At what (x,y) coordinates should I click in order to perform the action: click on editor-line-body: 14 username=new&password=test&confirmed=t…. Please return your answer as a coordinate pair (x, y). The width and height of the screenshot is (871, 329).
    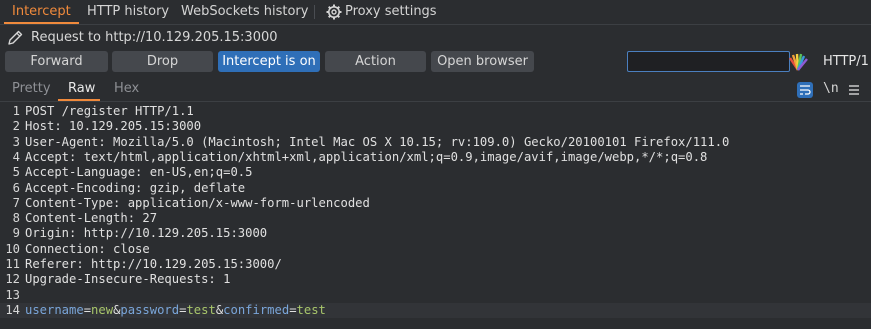
    Looking at the image, I should click on (435, 310).